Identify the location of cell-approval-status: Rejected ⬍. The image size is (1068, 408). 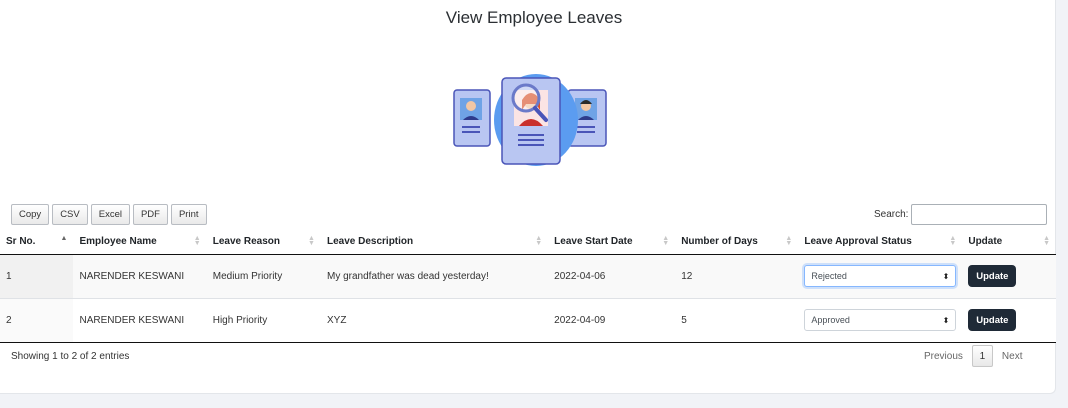
(880, 276).